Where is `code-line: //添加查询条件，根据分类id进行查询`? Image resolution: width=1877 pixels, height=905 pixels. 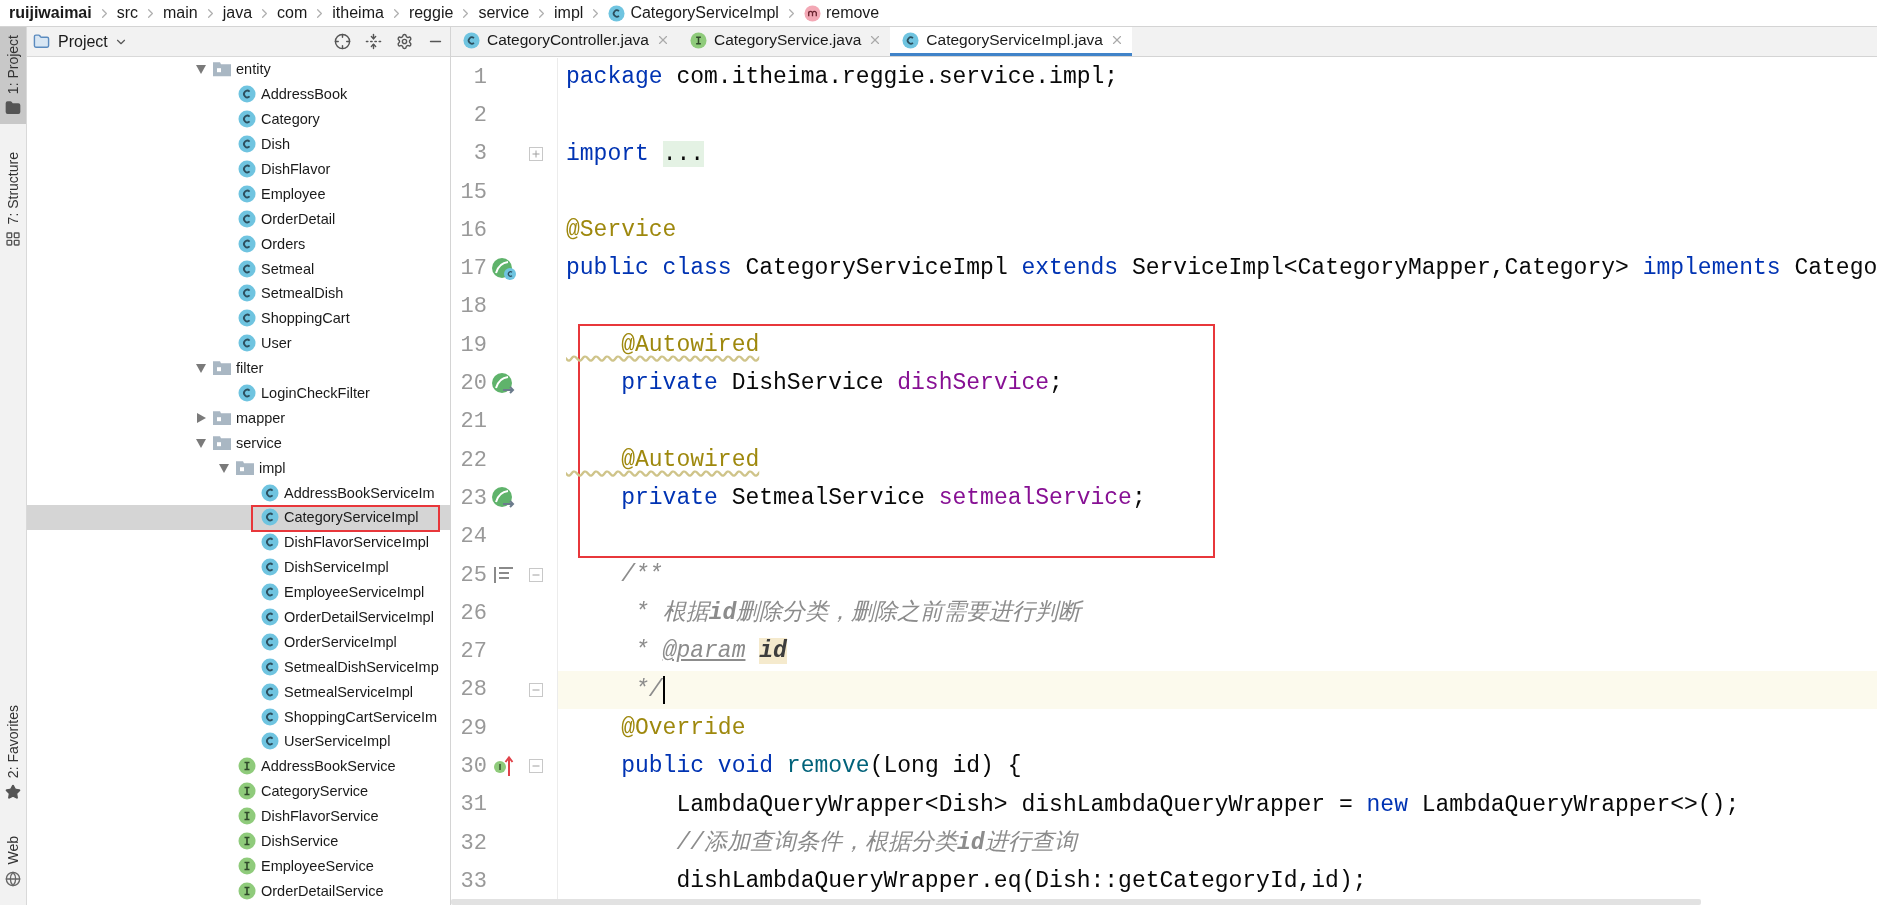
code-line: //添加查询条件，根据分类id进行查询 is located at coordinates (877, 843).